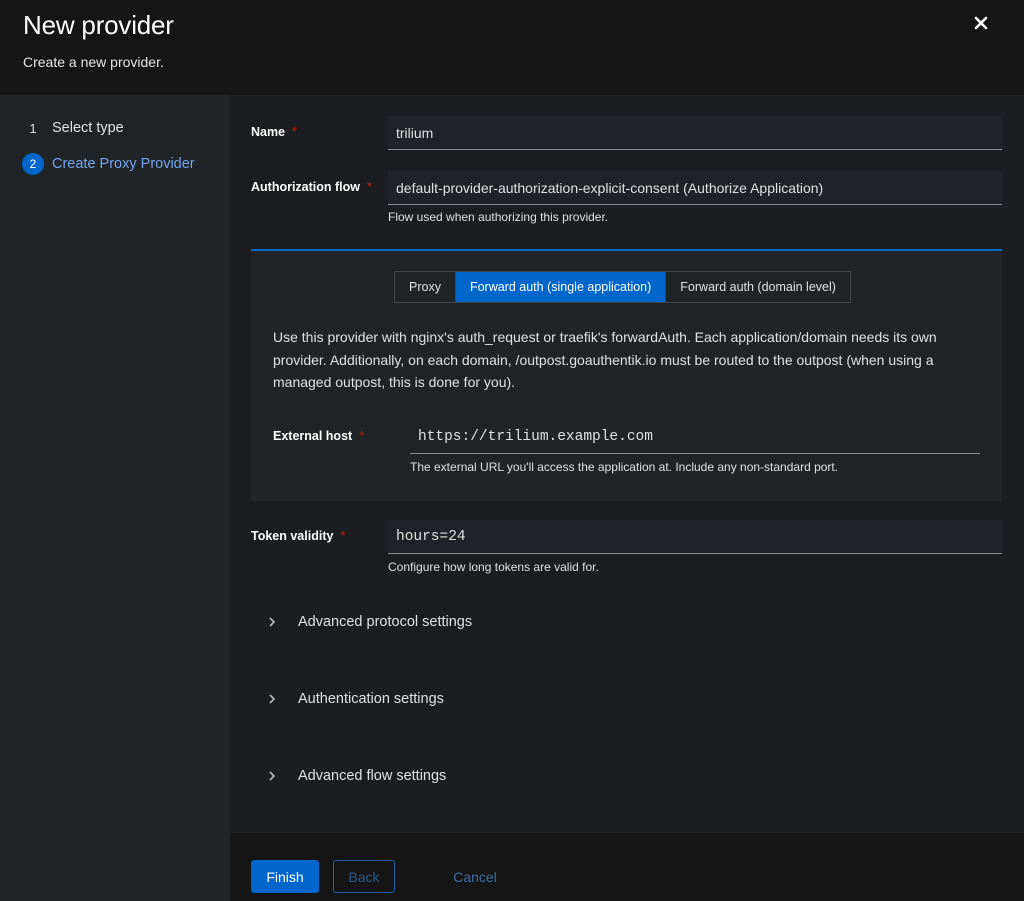 This screenshot has width=1024, height=901. What do you see at coordinates (98, 25) in the screenshot?
I see `modal-title: New provider` at bounding box center [98, 25].